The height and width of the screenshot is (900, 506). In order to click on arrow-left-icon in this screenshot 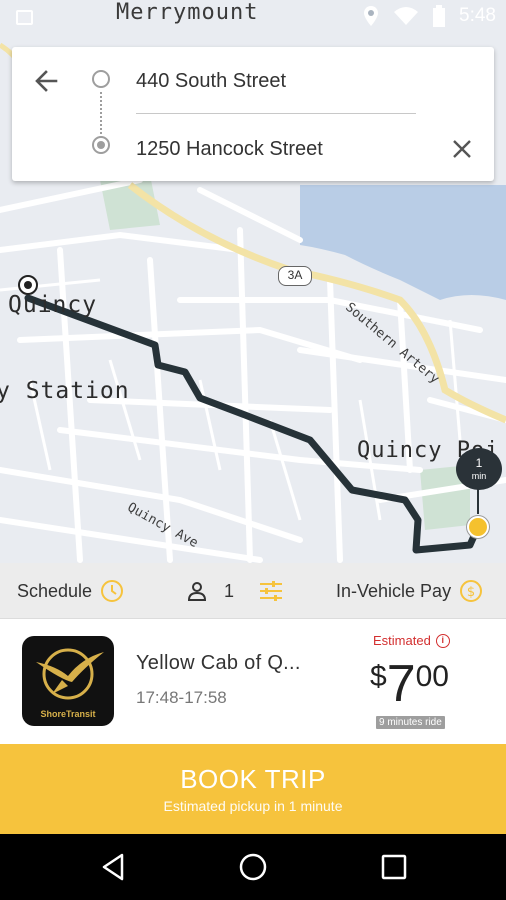, I will do `click(46, 81)`.